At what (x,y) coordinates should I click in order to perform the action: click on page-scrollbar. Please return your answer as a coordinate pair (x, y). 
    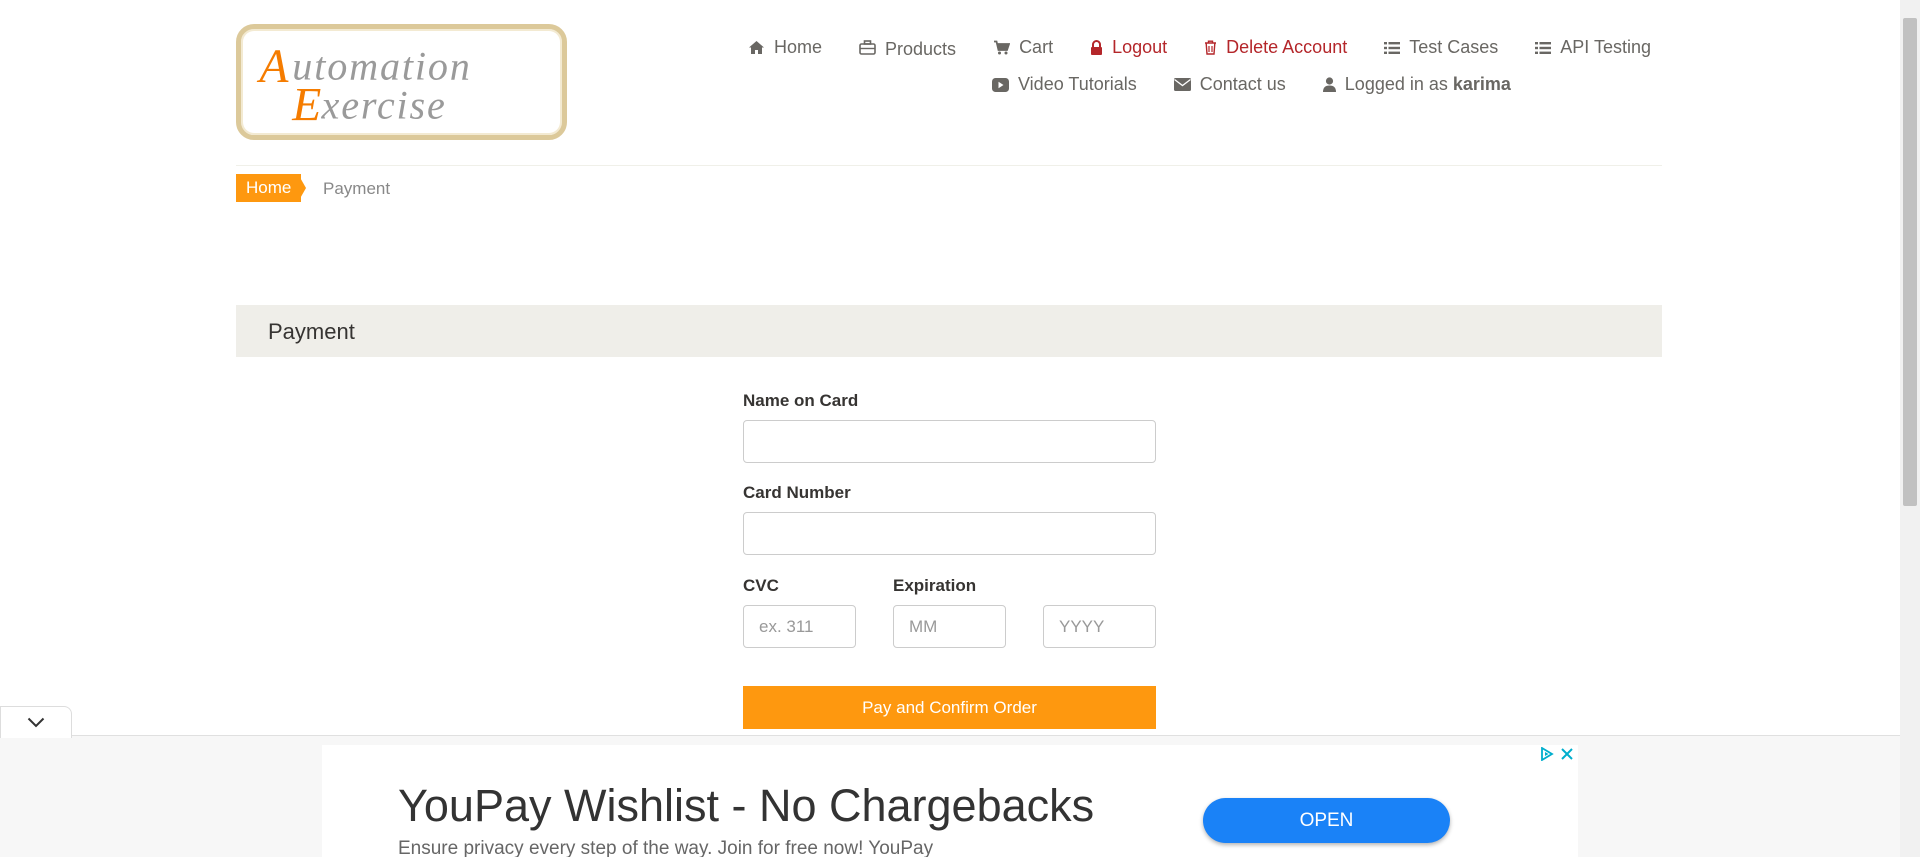
    Looking at the image, I should click on (1910, 428).